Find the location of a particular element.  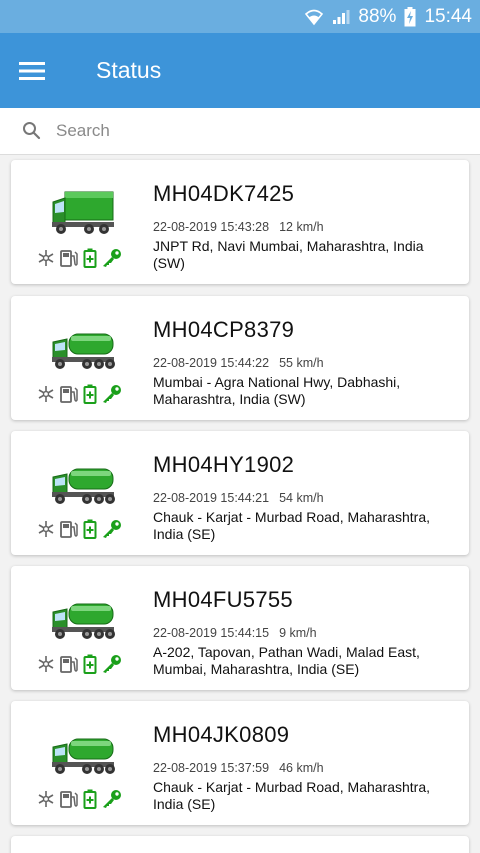

vehicle-meta: 22-08-2019 15:44:21 54 km/h is located at coordinates (238, 498).